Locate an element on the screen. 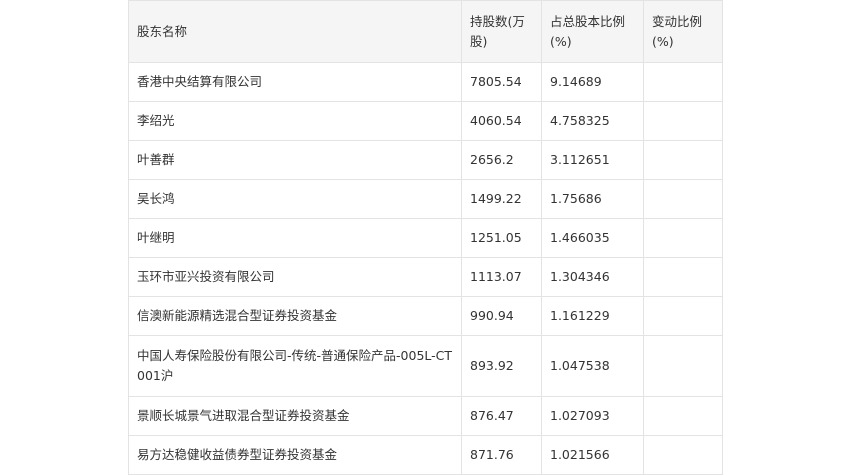 The image size is (850, 475). cell-shares: 876.47 is located at coordinates (501, 416).